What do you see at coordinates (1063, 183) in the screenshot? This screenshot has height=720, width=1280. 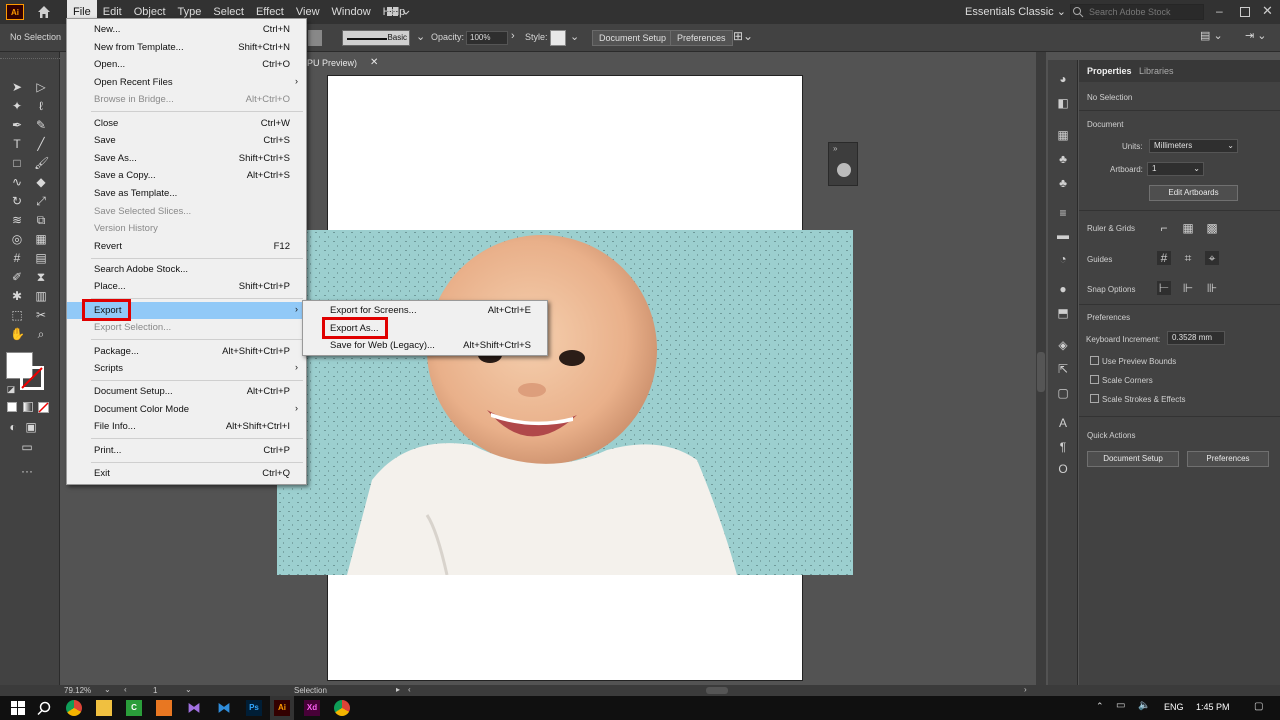 I see `symbols-icon: ♣` at bounding box center [1063, 183].